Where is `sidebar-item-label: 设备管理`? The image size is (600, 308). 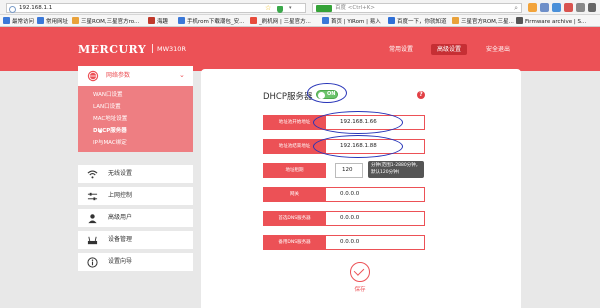
sidebar-item-label: 设备管理 is located at coordinates (120, 239).